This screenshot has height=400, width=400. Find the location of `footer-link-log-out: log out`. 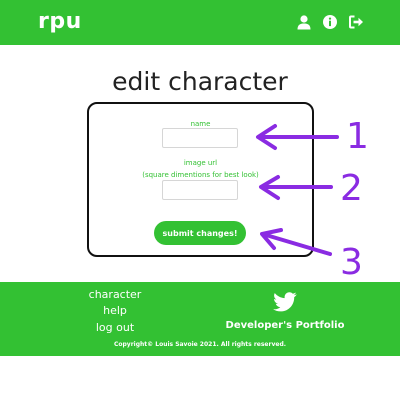

footer-link-log-out: log out is located at coordinates (115, 327).